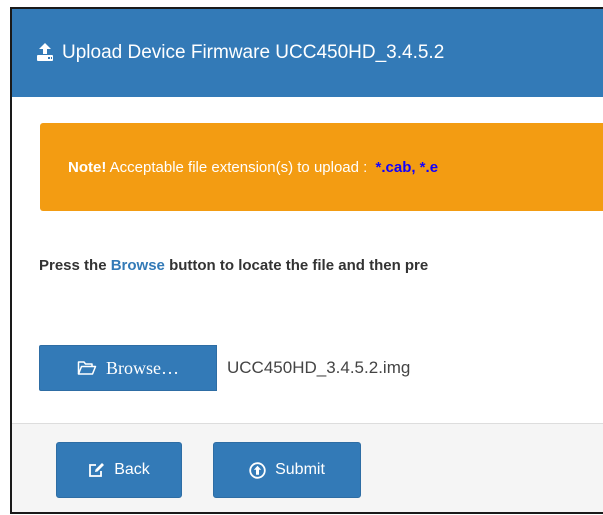  I want to click on back-button-label: Back, so click(132, 469).